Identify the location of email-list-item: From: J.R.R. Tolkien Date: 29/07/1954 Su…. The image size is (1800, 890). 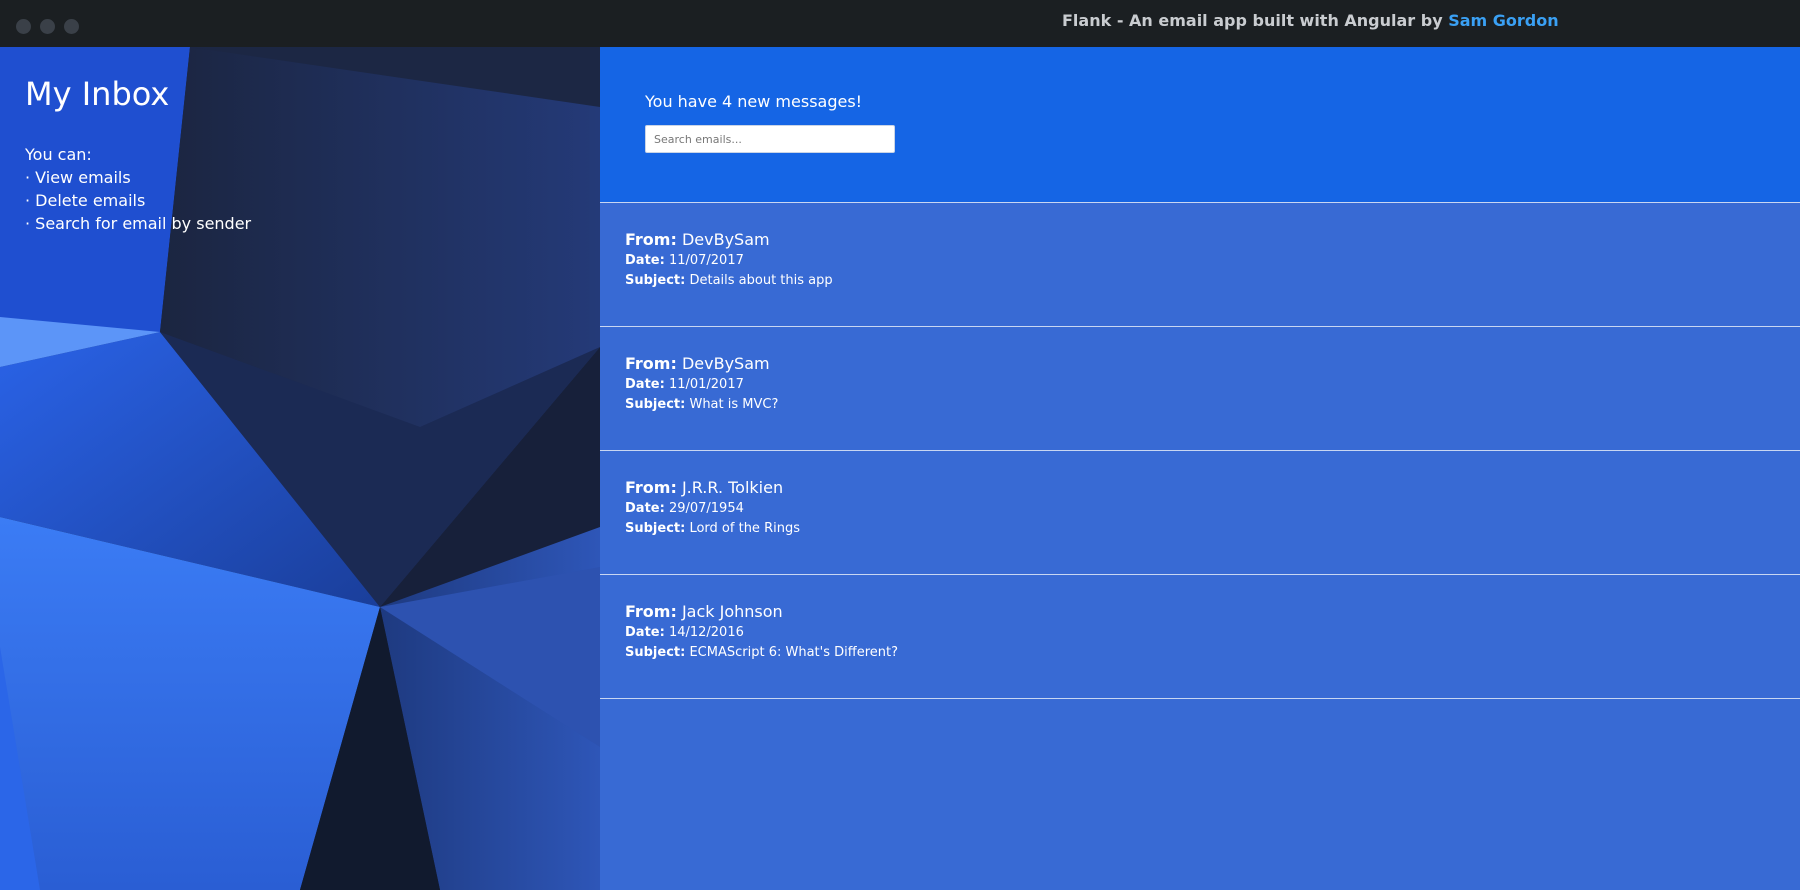
(1200, 513).